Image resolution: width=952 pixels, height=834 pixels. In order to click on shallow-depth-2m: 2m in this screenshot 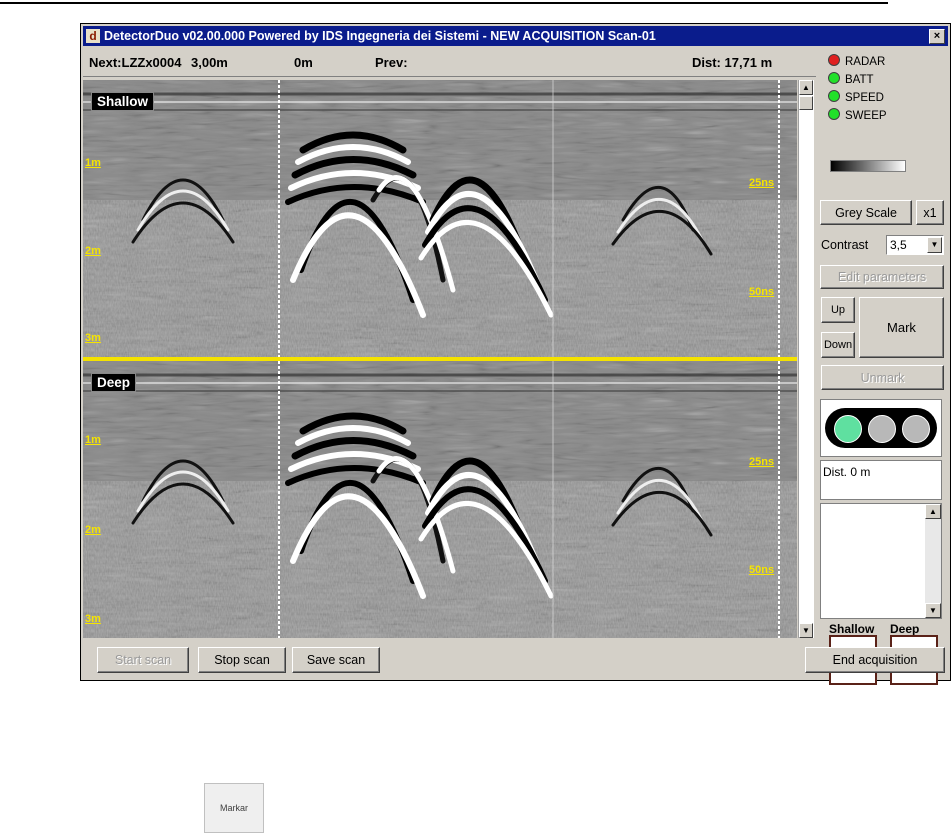, I will do `click(93, 251)`.